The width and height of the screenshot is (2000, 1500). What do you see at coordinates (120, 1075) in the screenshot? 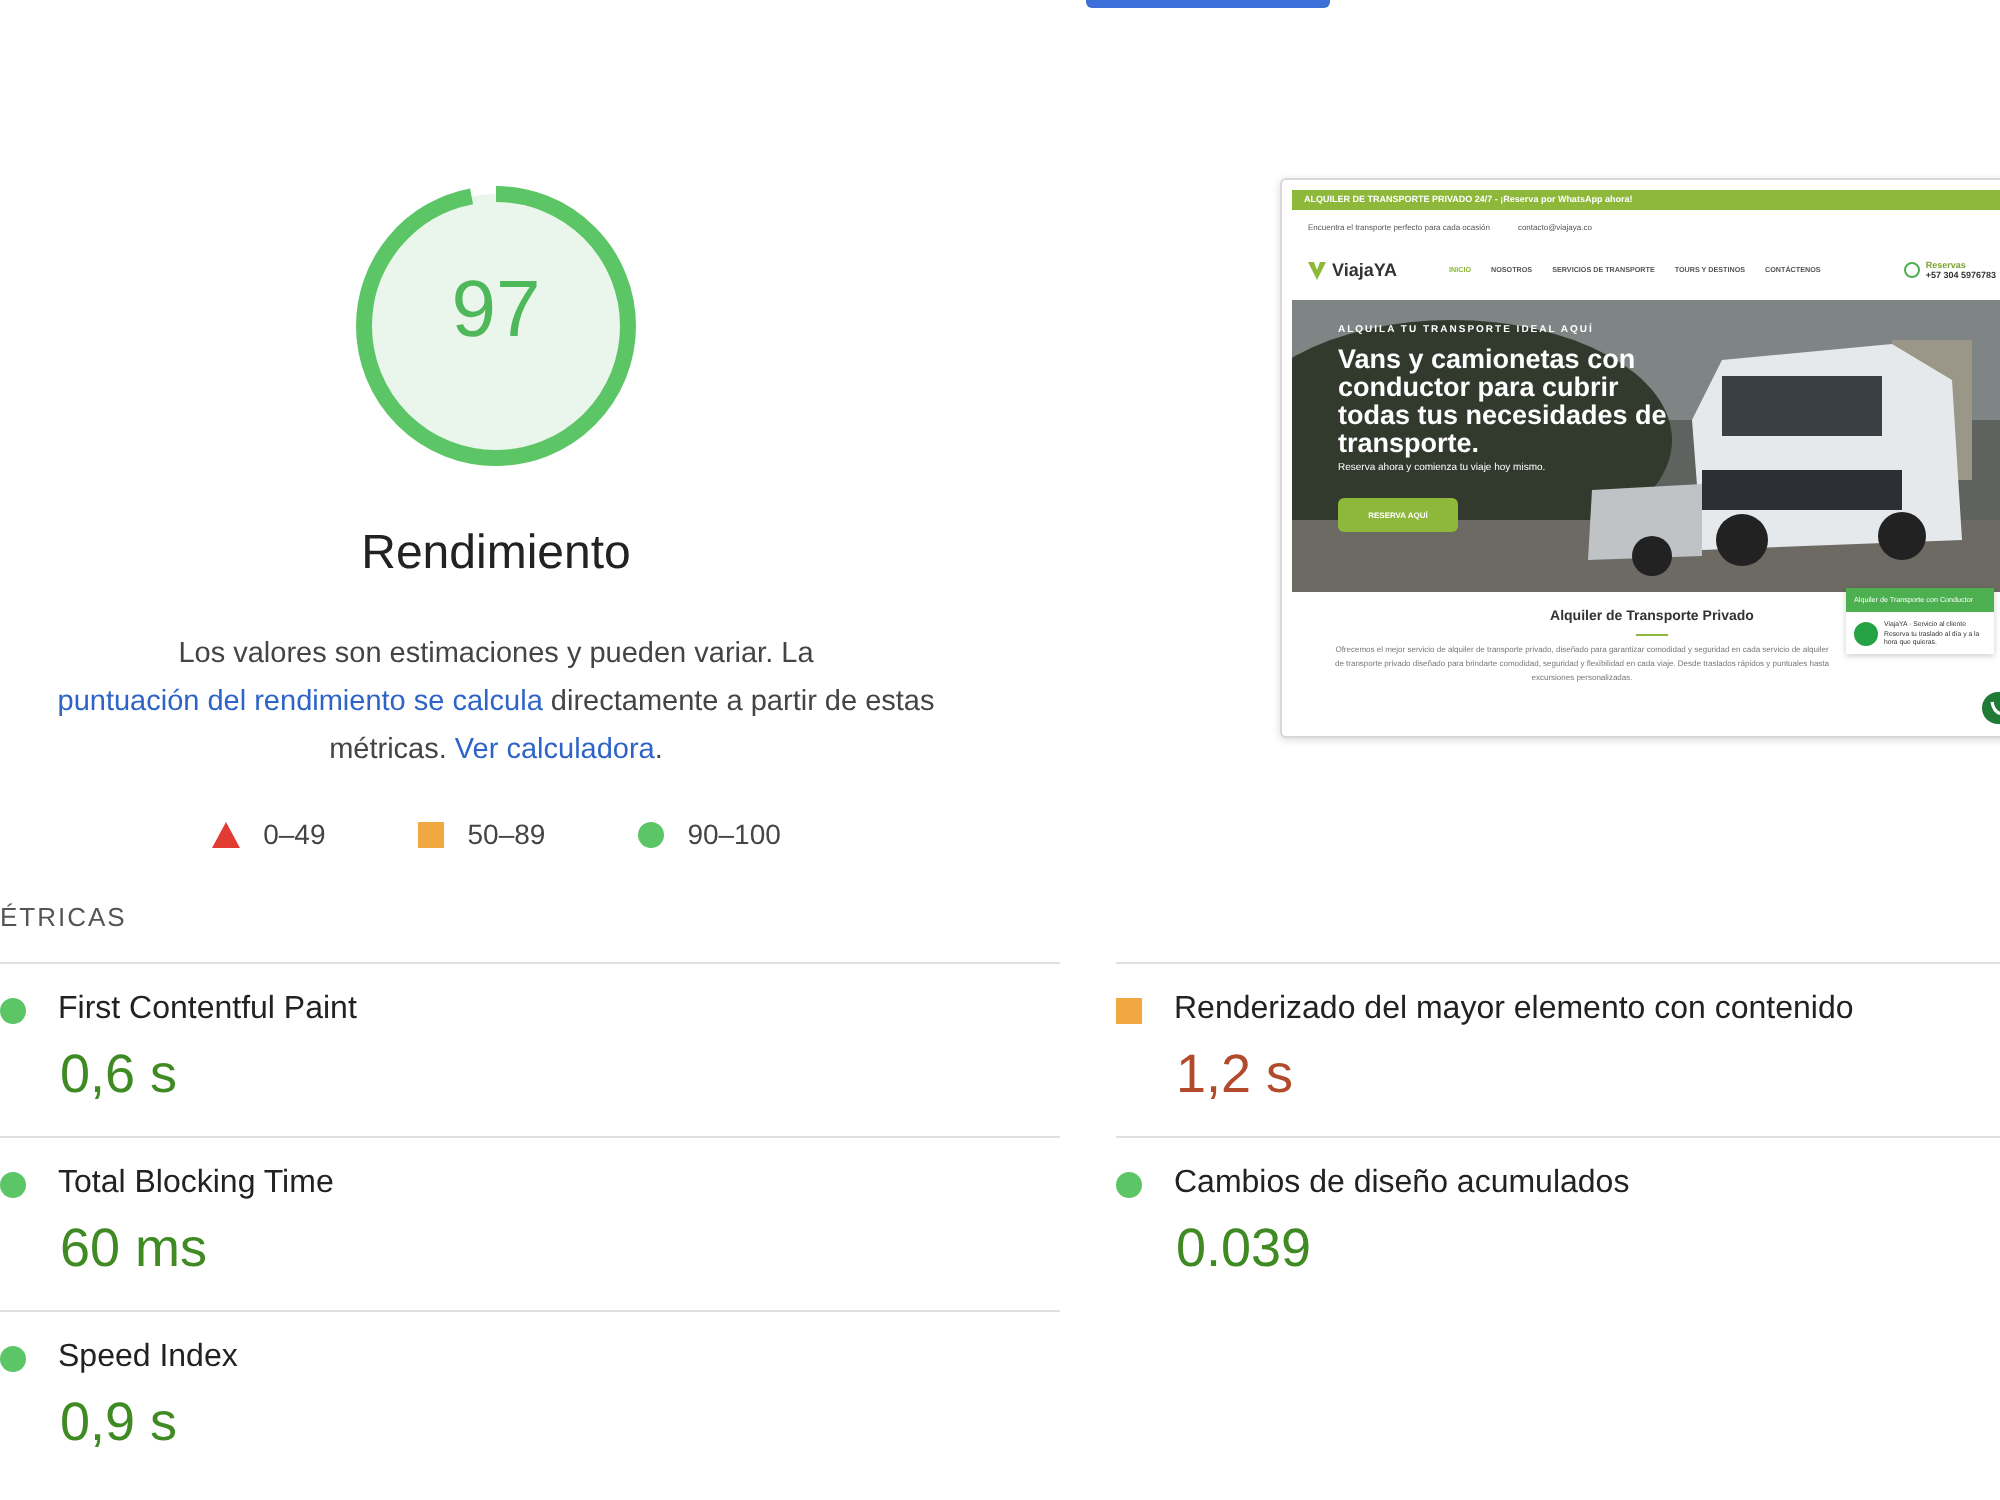
I see `metric-value: 0,6 s` at bounding box center [120, 1075].